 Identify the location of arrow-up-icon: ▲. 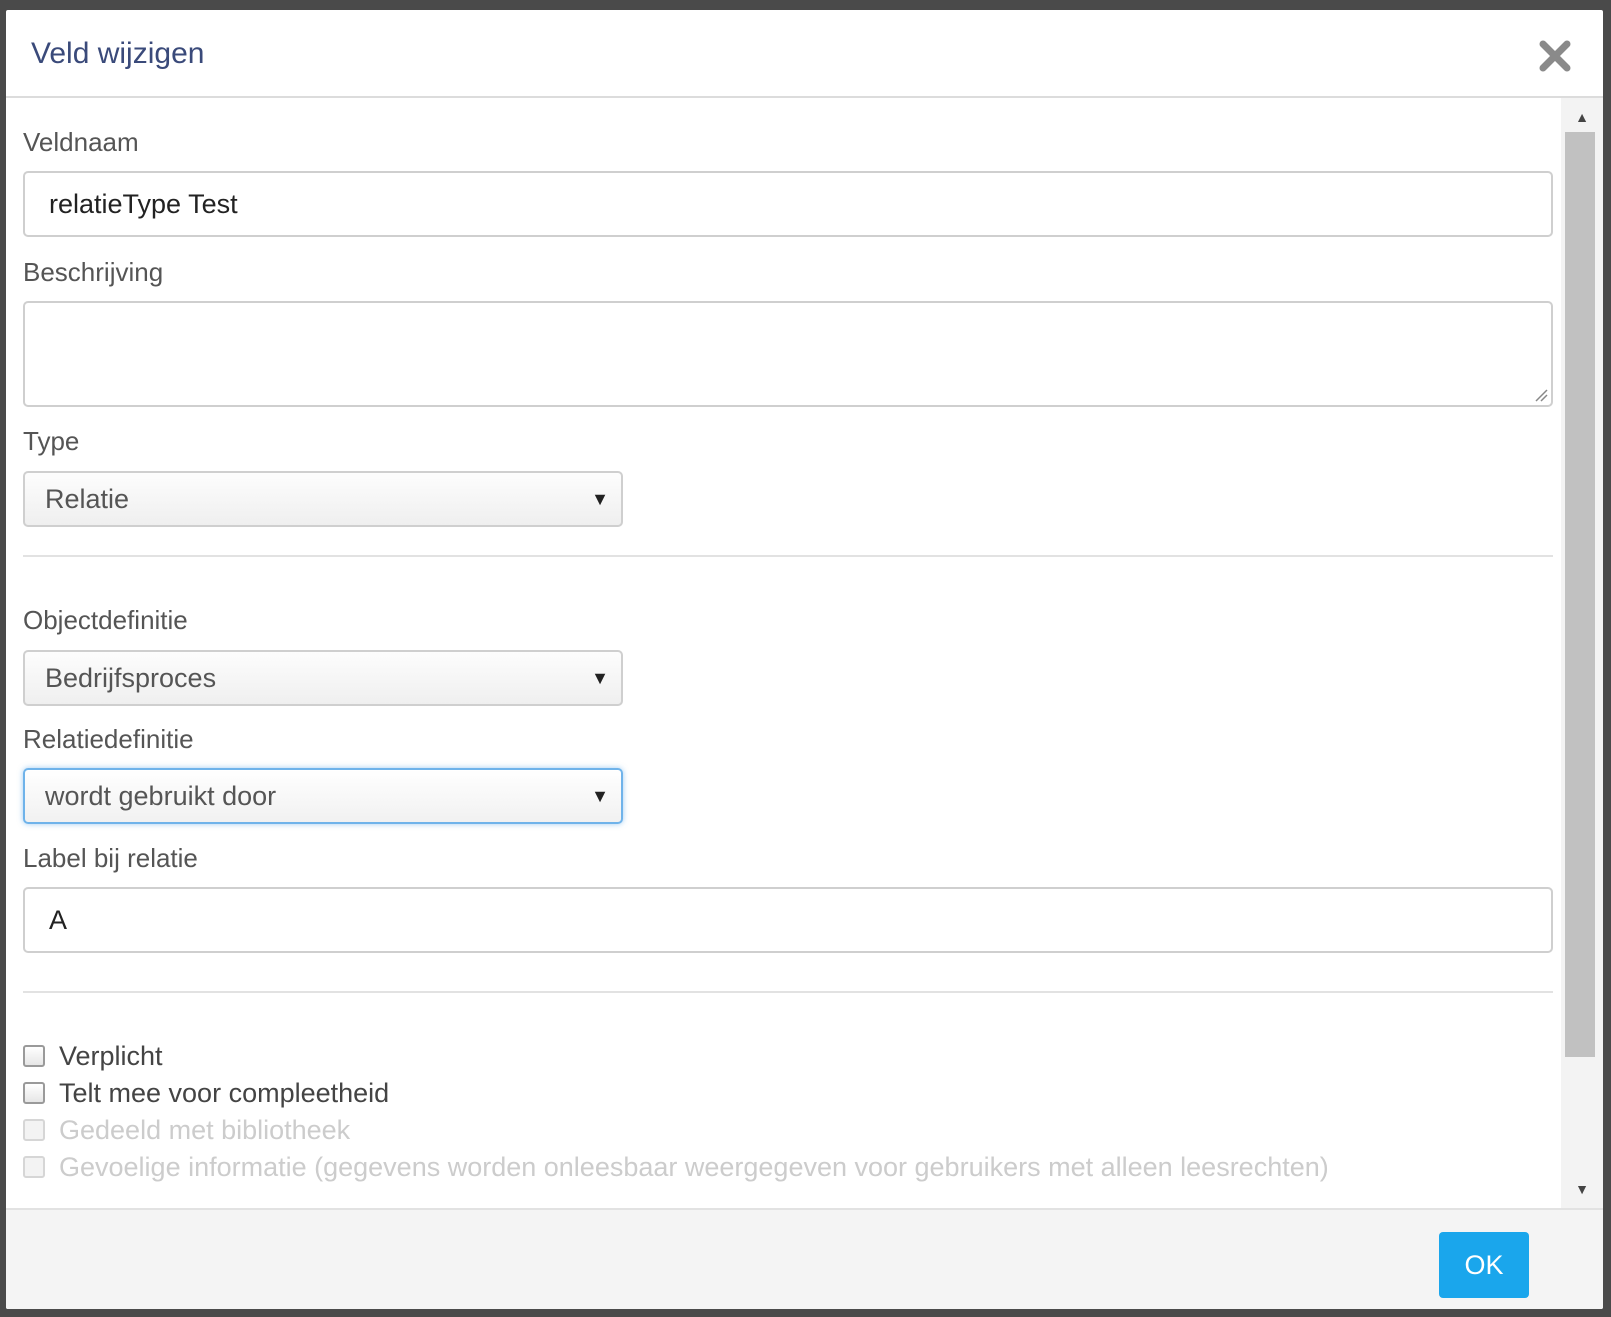
(1582, 117).